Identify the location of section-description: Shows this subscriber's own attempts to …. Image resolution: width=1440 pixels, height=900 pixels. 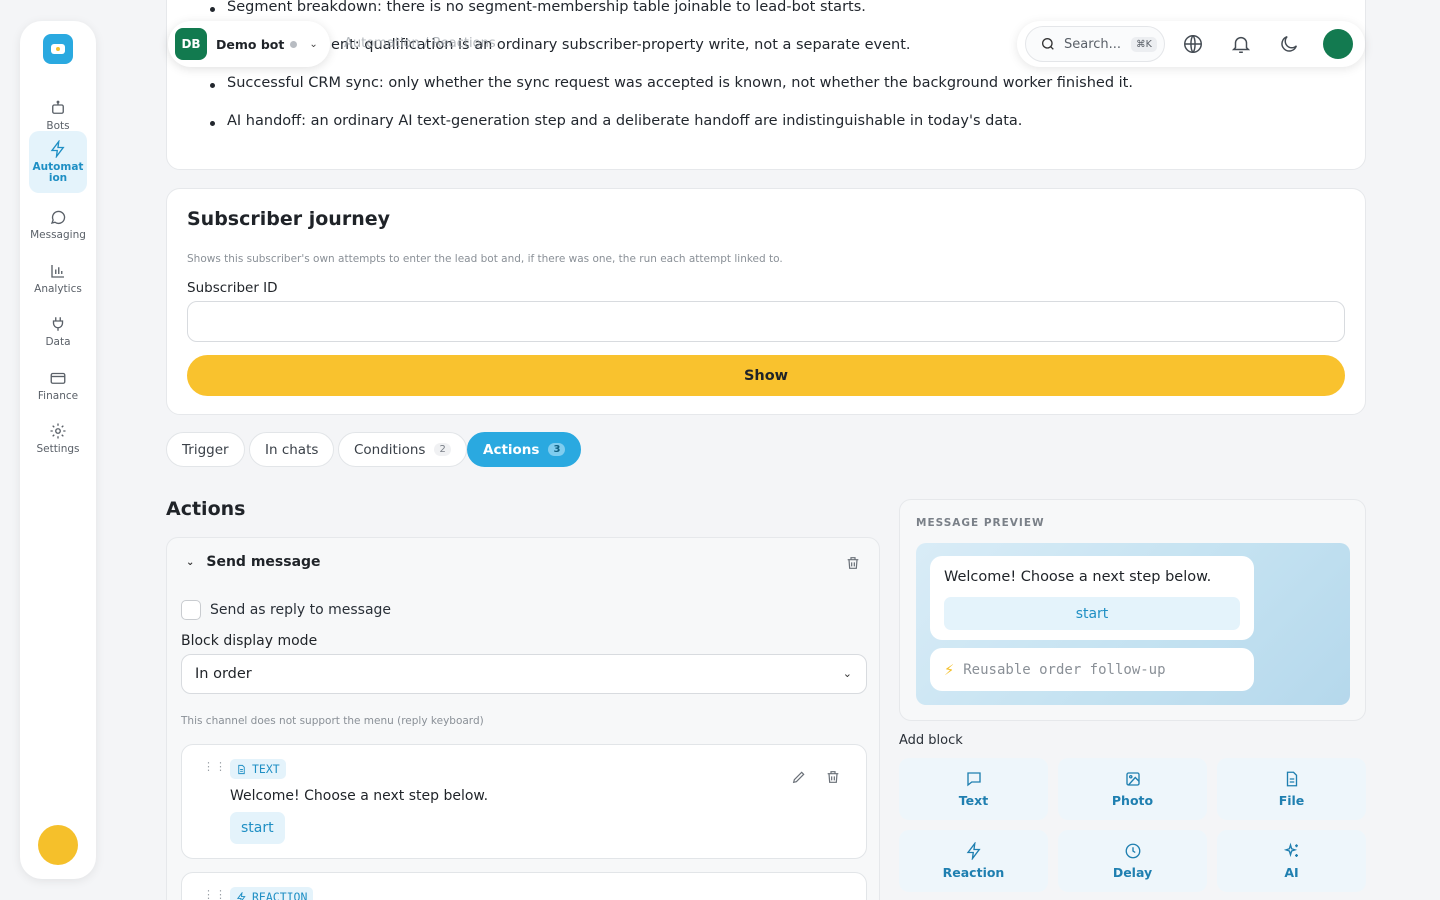
(485, 259).